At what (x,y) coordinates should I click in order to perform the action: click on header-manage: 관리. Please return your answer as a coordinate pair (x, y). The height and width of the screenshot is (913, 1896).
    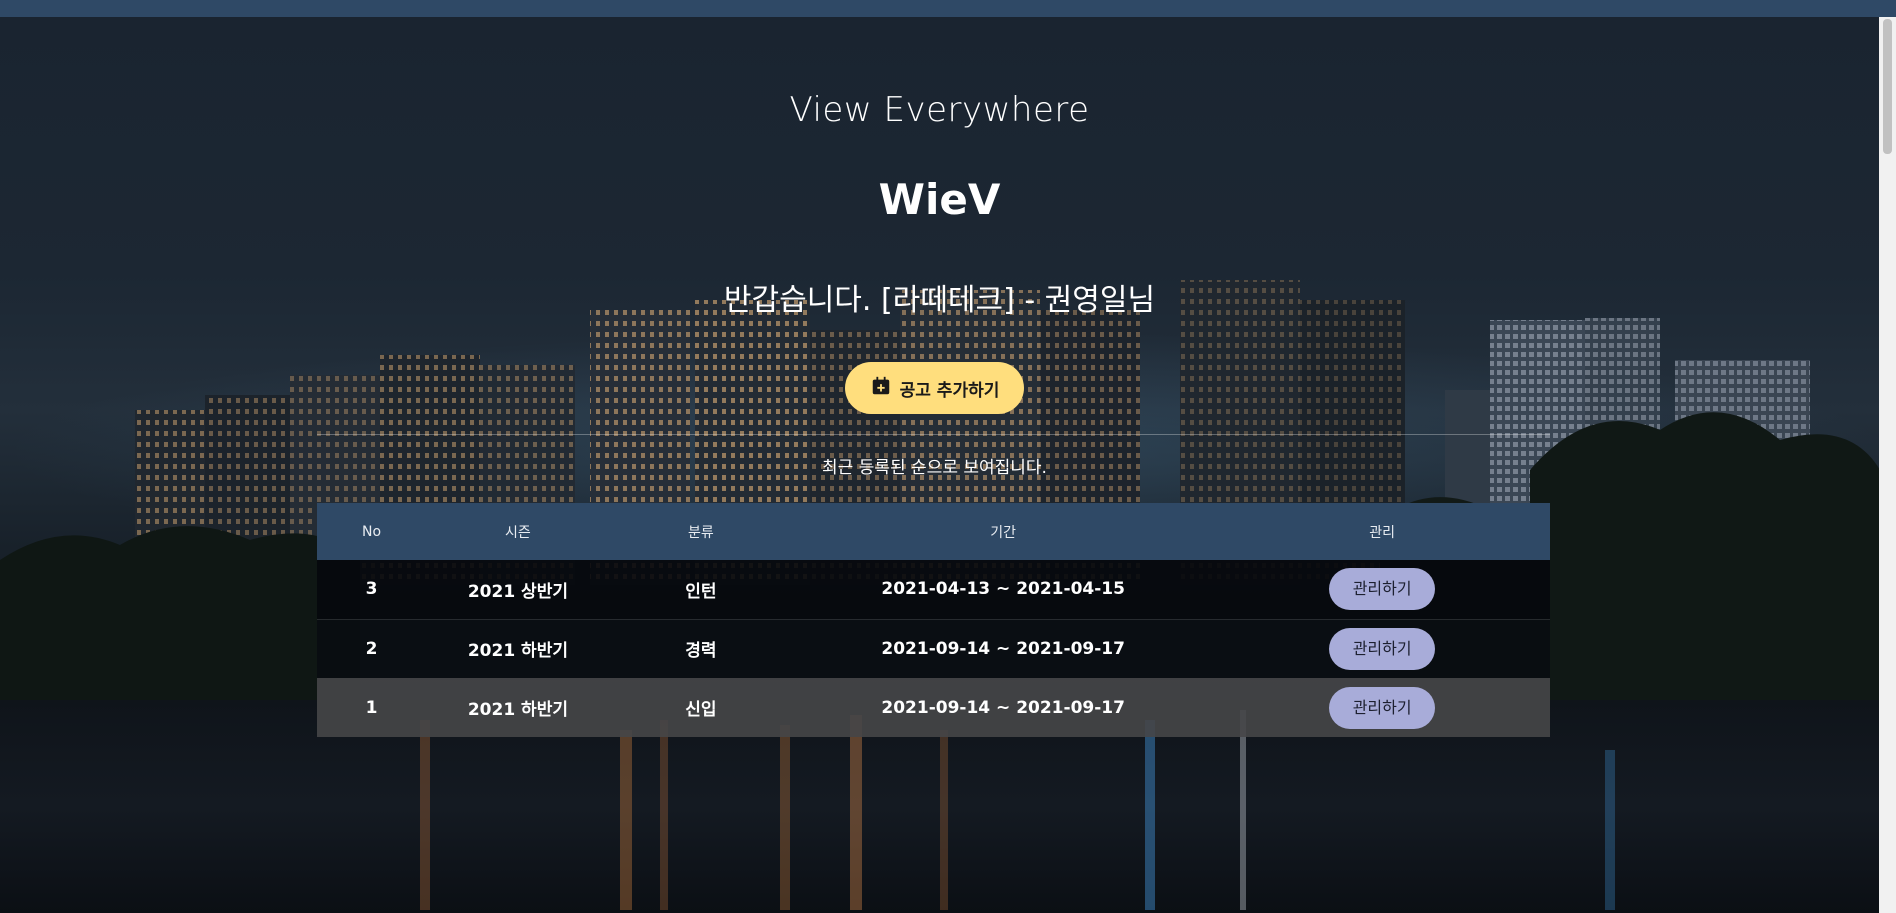
    Looking at the image, I should click on (1382, 532).